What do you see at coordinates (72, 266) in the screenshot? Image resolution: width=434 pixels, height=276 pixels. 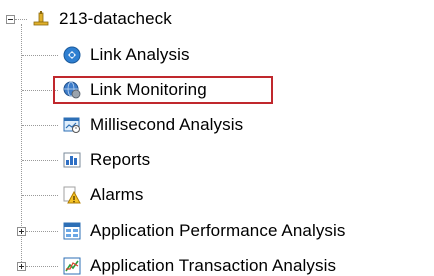 I see `application-transaction-icon` at bounding box center [72, 266].